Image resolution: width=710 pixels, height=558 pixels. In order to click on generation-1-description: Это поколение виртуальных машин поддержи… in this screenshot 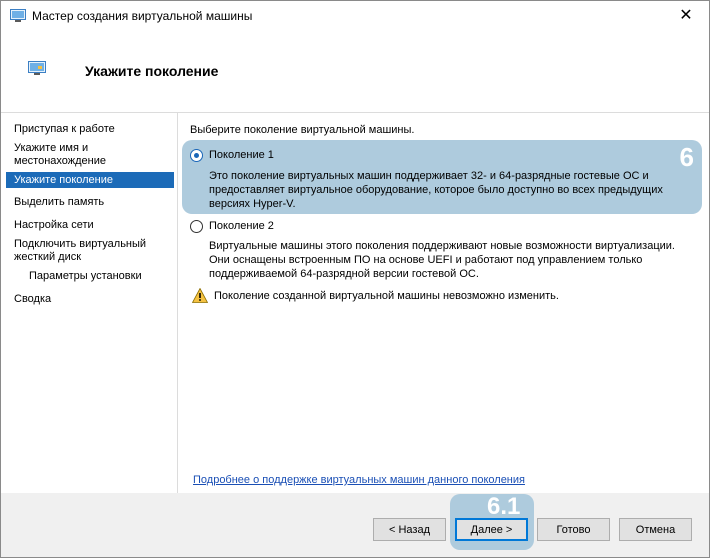, I will do `click(436, 190)`.